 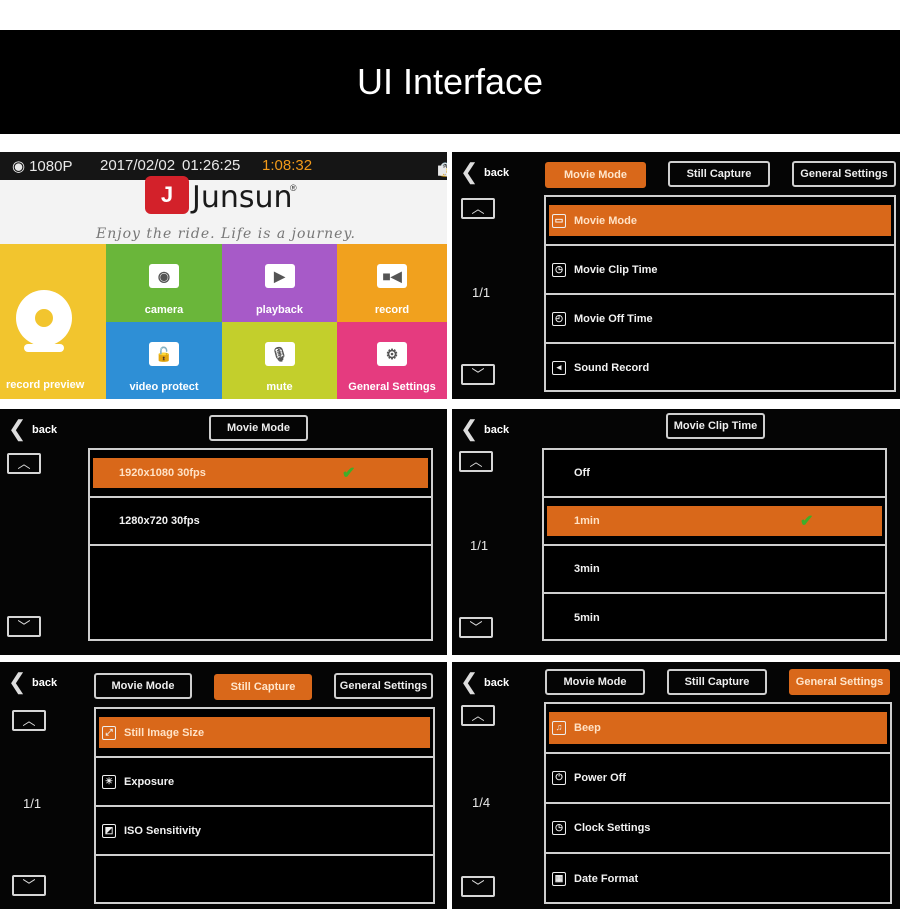 I want to click on option-list: 1920x1080 30fps ✔ 1280x720 30fps, so click(x=260, y=544).